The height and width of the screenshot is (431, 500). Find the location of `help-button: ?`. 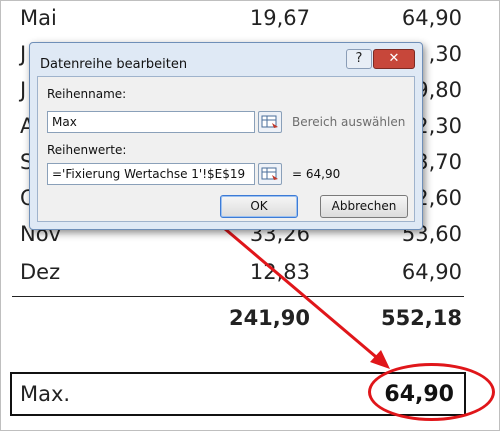

help-button: ? is located at coordinates (359, 59).